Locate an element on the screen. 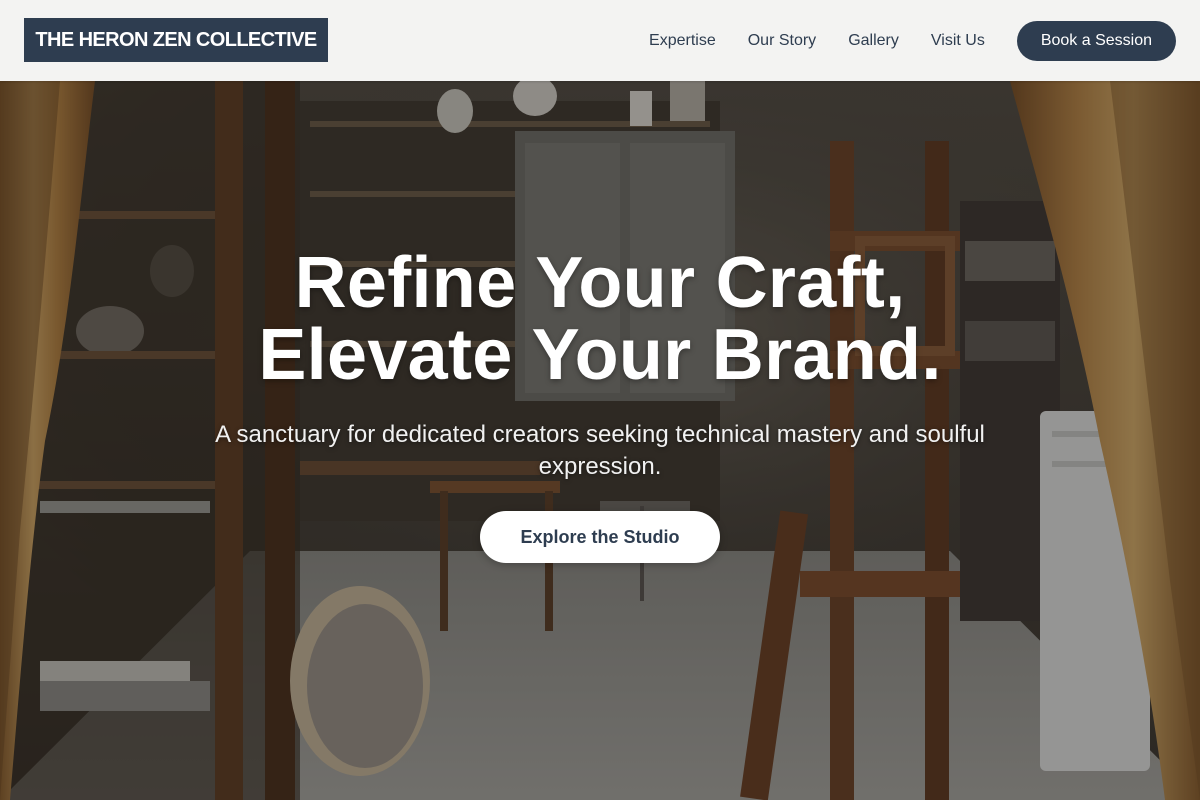 The image size is (1200, 800). nav-link-gallery: Gallery is located at coordinates (873, 41).